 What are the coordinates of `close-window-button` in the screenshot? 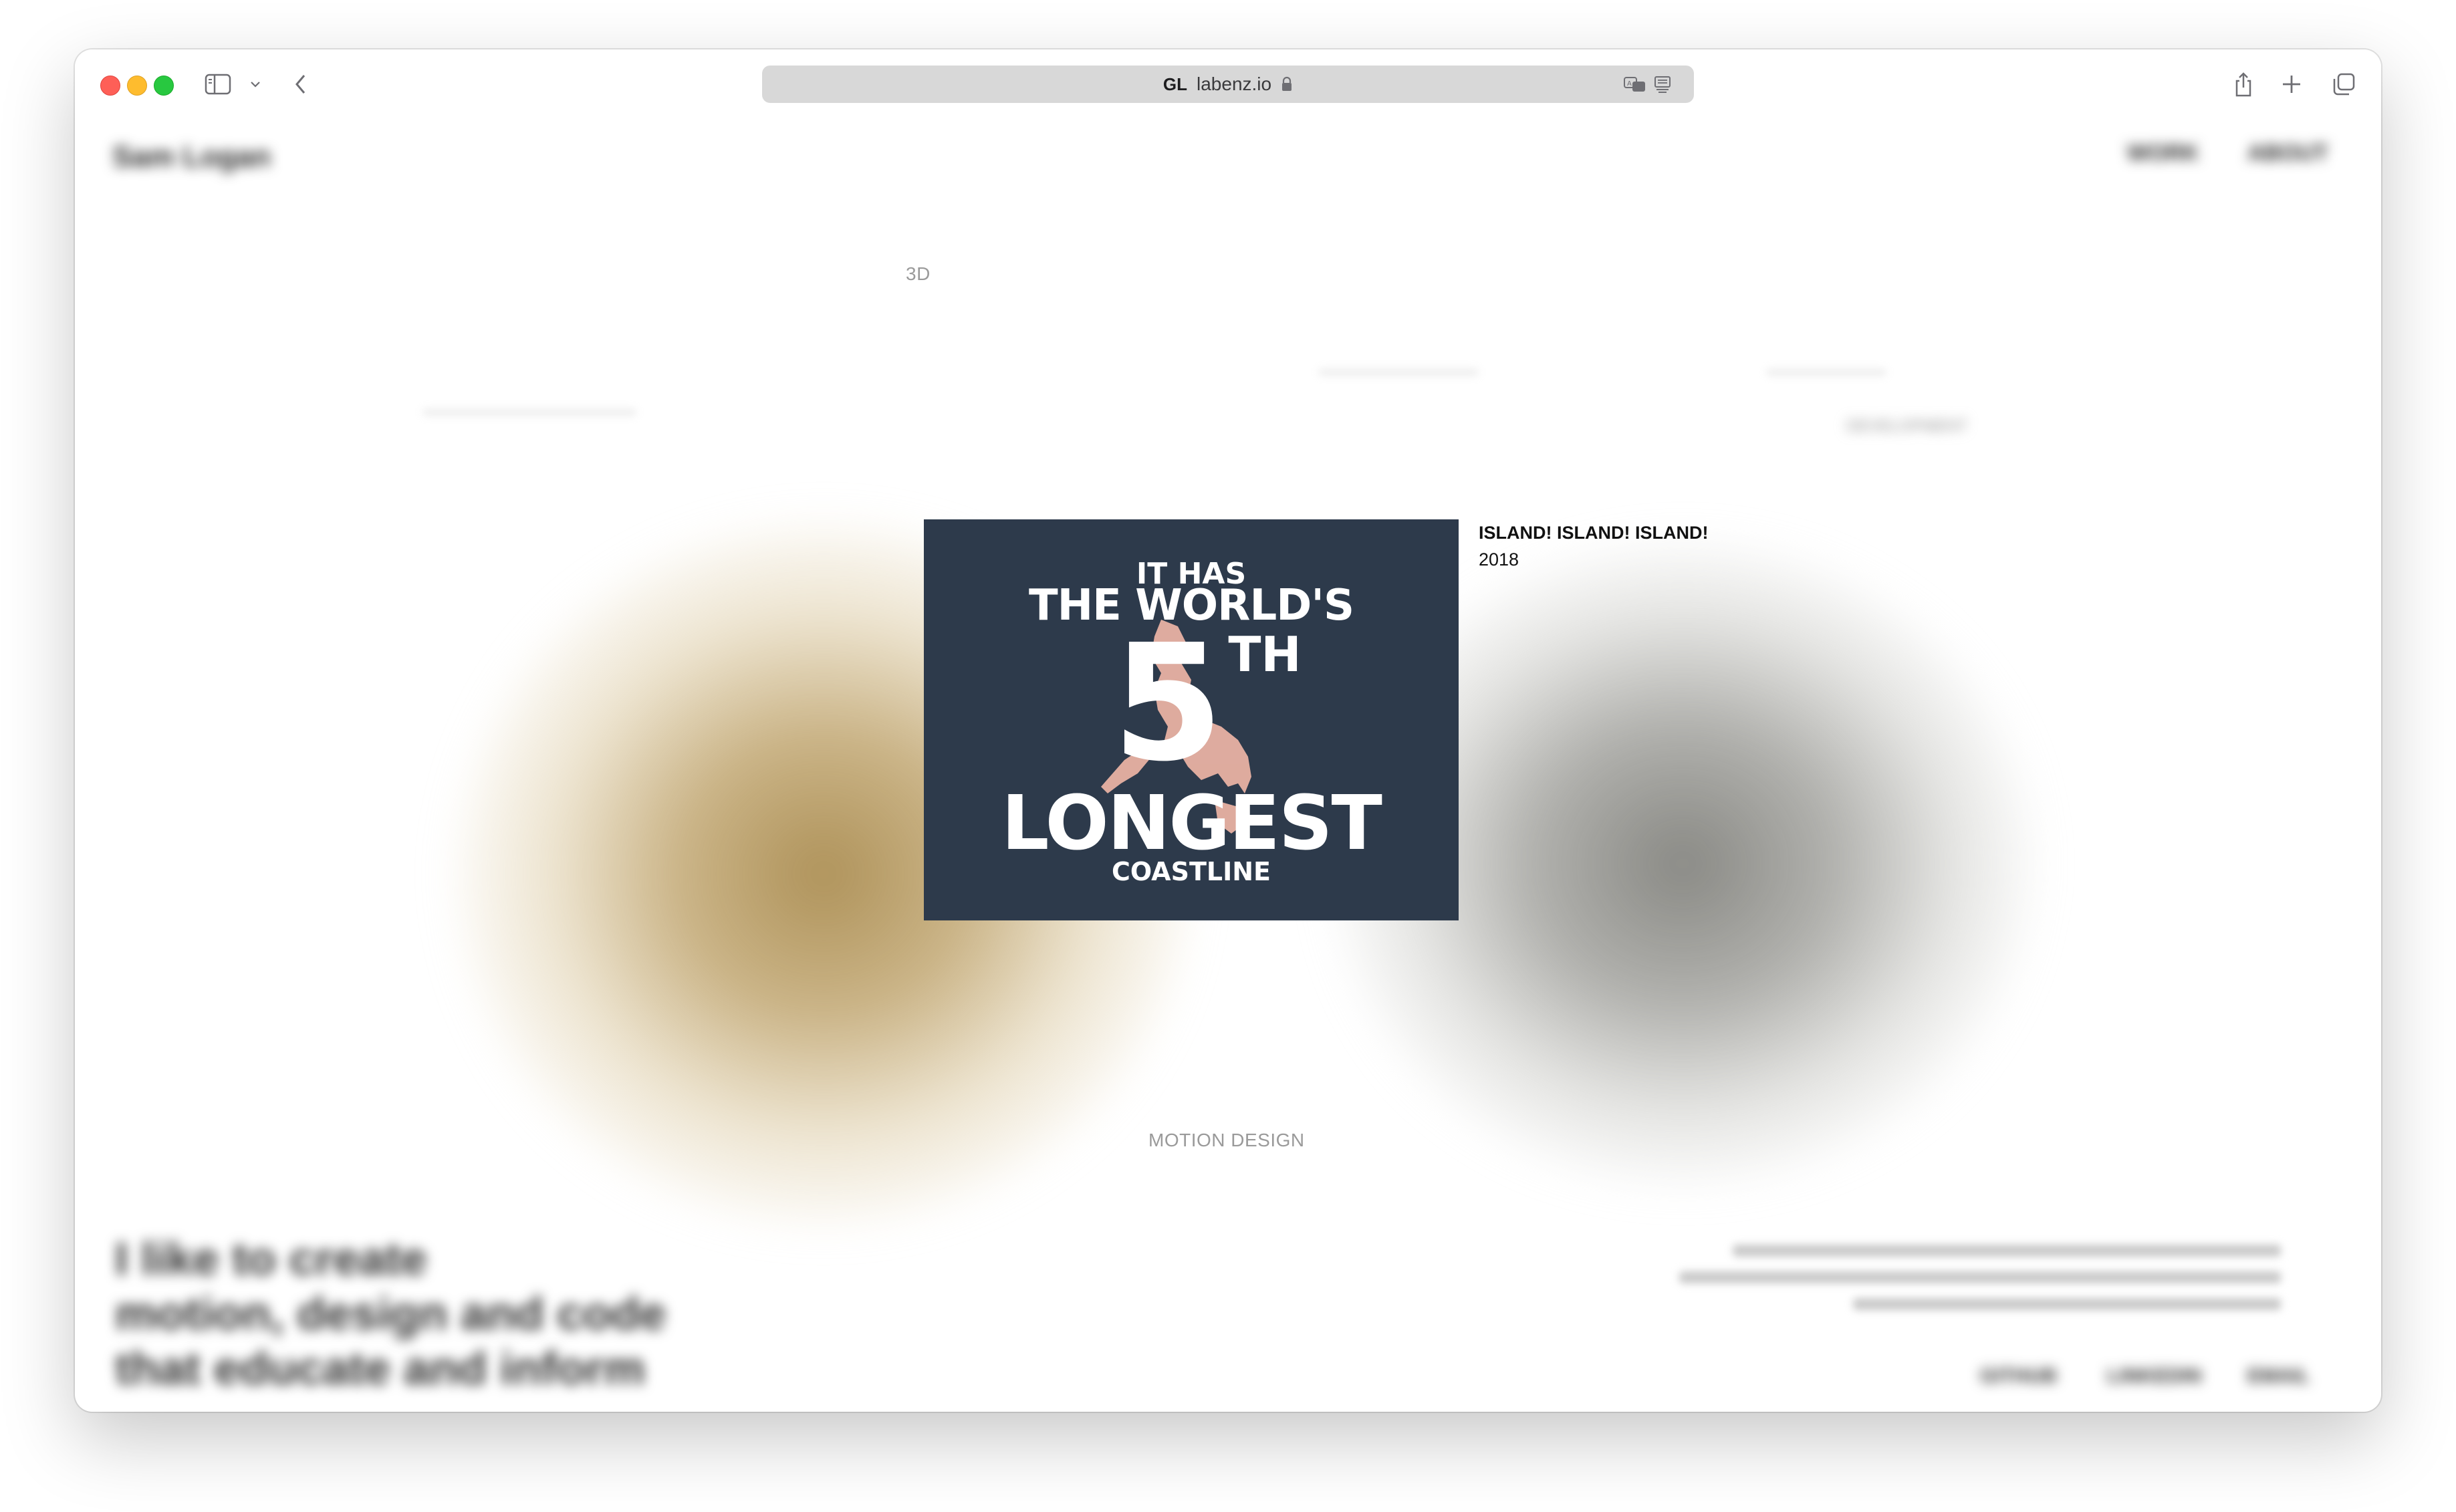 It's located at (110, 86).